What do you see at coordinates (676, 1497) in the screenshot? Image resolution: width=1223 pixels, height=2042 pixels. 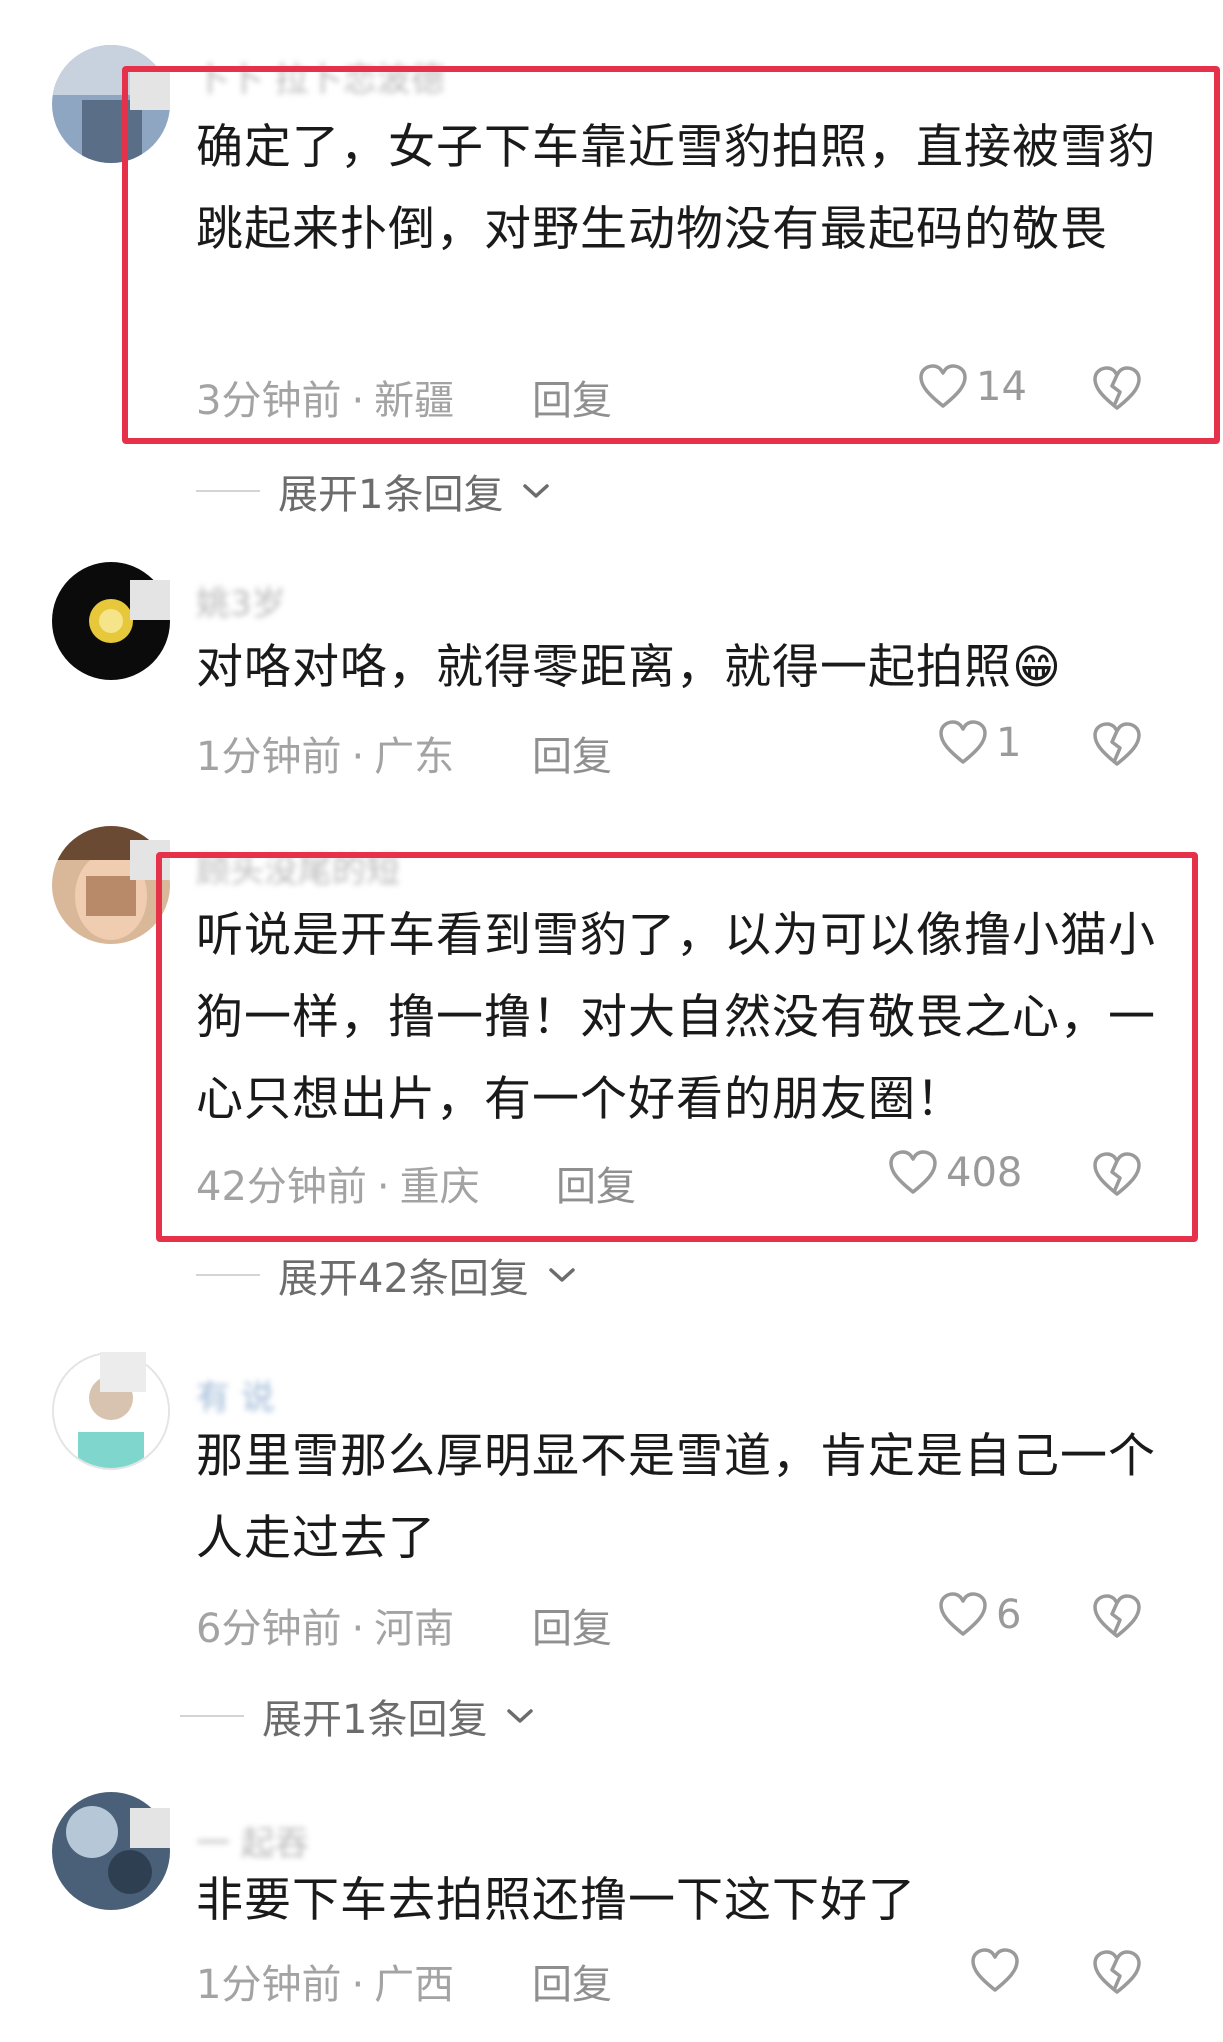 I see `comment-text: 那里雪那么厚明显不是雪道，肯定是自己一个人走过去了` at bounding box center [676, 1497].